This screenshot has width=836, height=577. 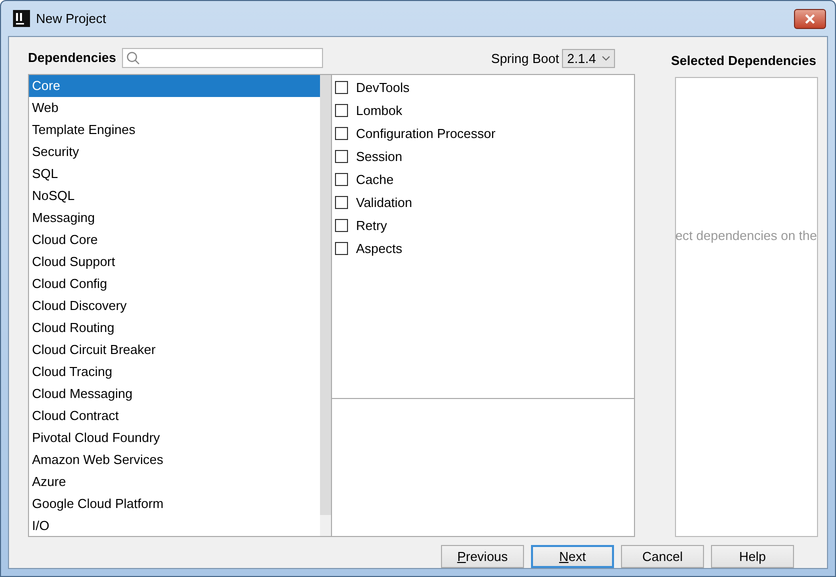 What do you see at coordinates (174, 504) in the screenshot?
I see `category-item: Google Cloud Platform` at bounding box center [174, 504].